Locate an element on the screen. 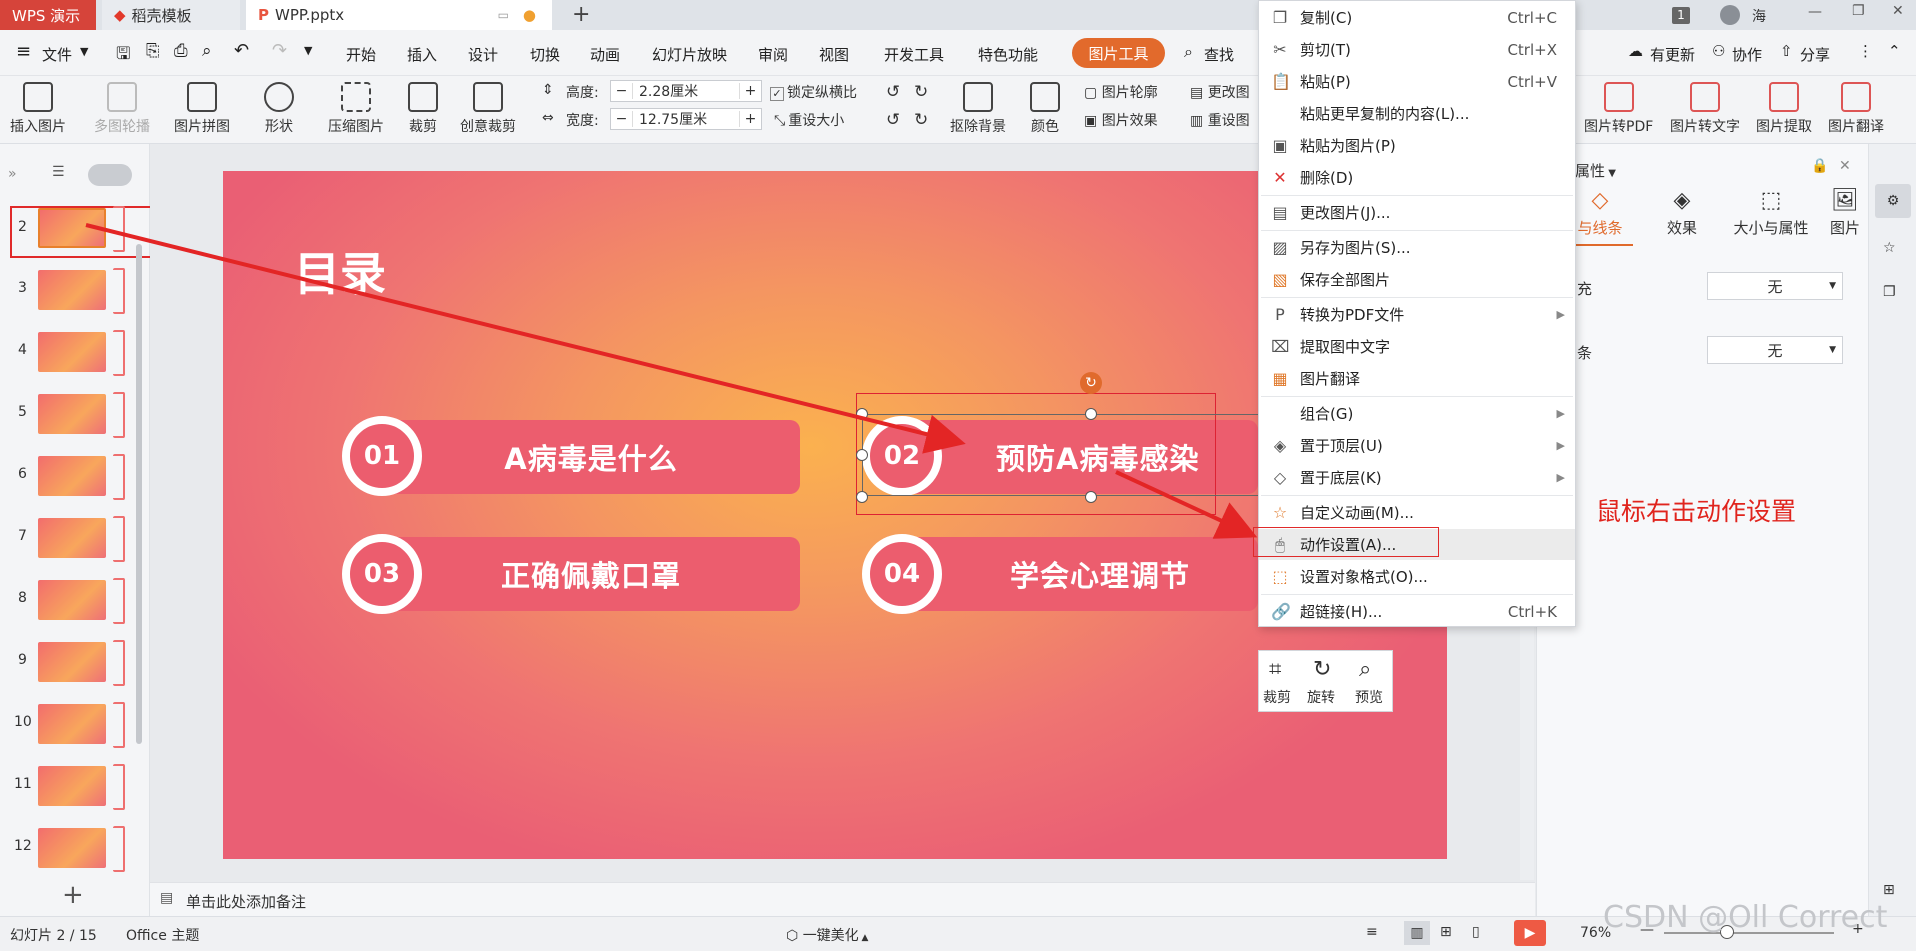 This screenshot has width=1916, height=951. reset-picture-button: ▥ 重设图 is located at coordinates (1220, 120).